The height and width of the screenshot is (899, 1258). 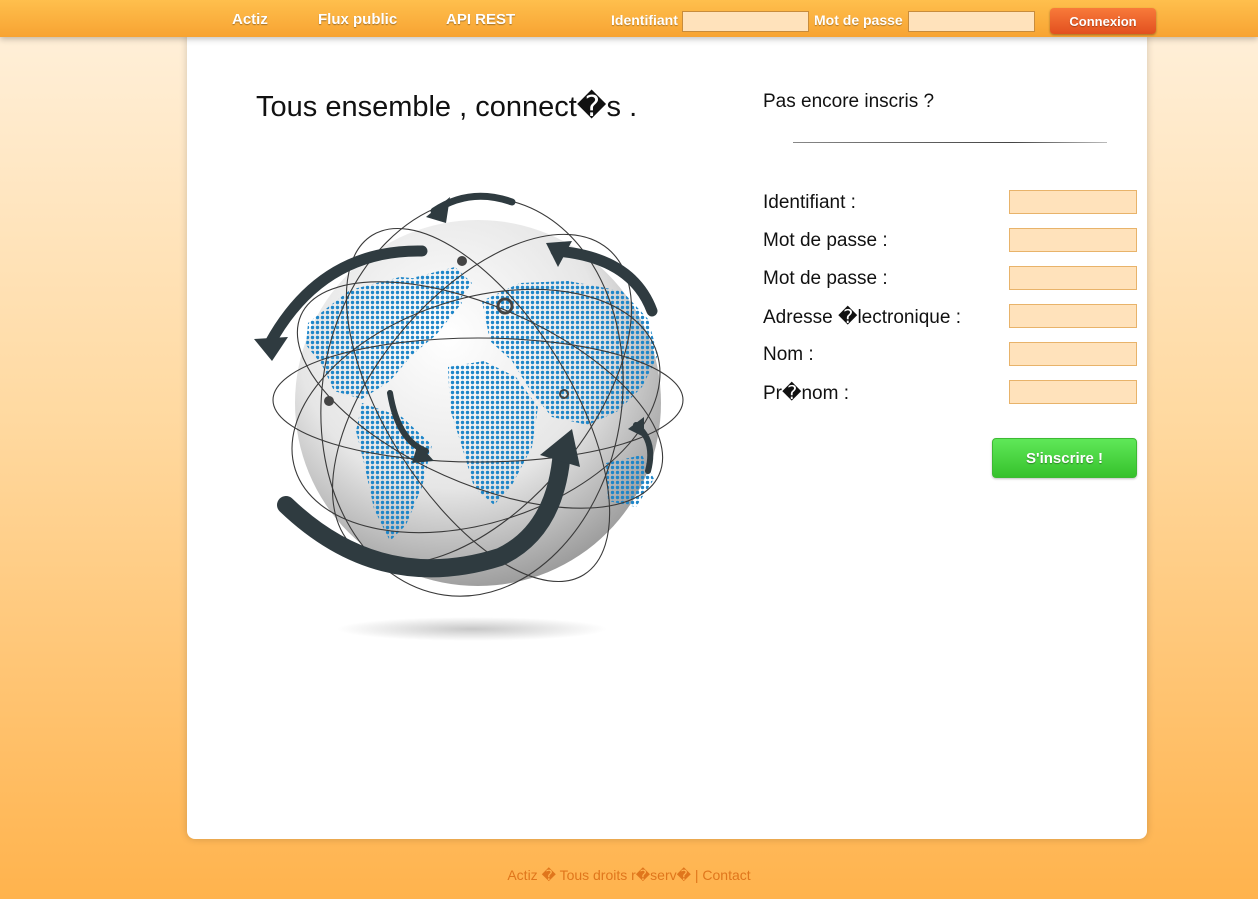 I want to click on hero-title: Tous ensemble , connect�s ., so click(x=447, y=107).